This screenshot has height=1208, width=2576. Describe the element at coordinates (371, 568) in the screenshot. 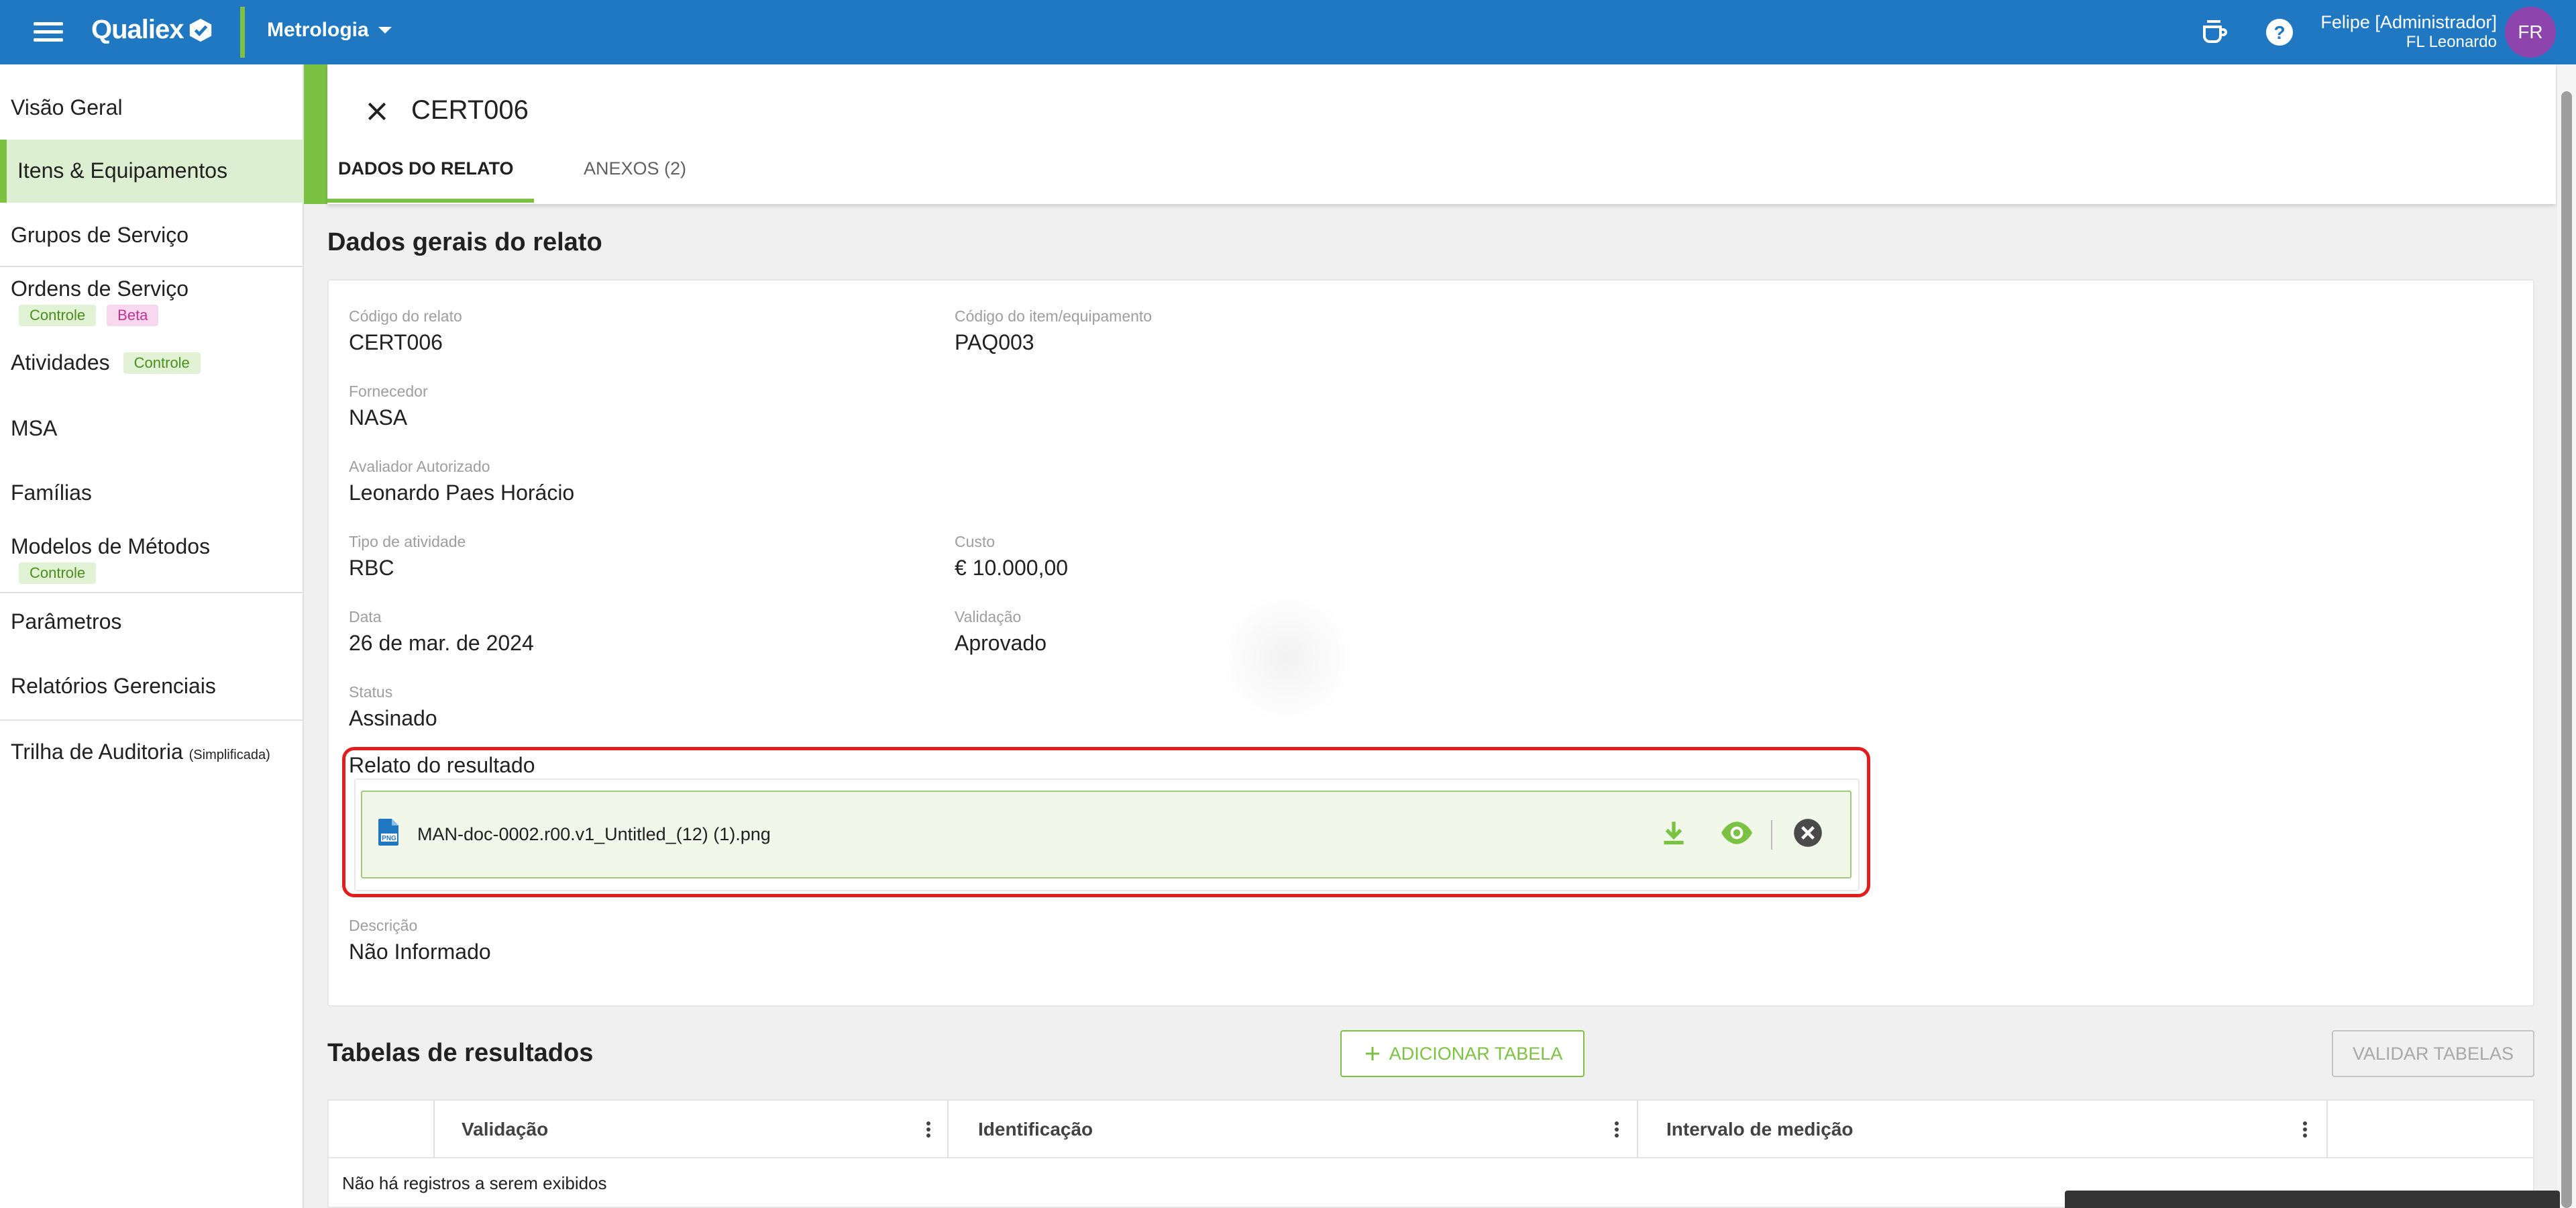

I see `field-value-tipo-atividade: RBC` at that location.